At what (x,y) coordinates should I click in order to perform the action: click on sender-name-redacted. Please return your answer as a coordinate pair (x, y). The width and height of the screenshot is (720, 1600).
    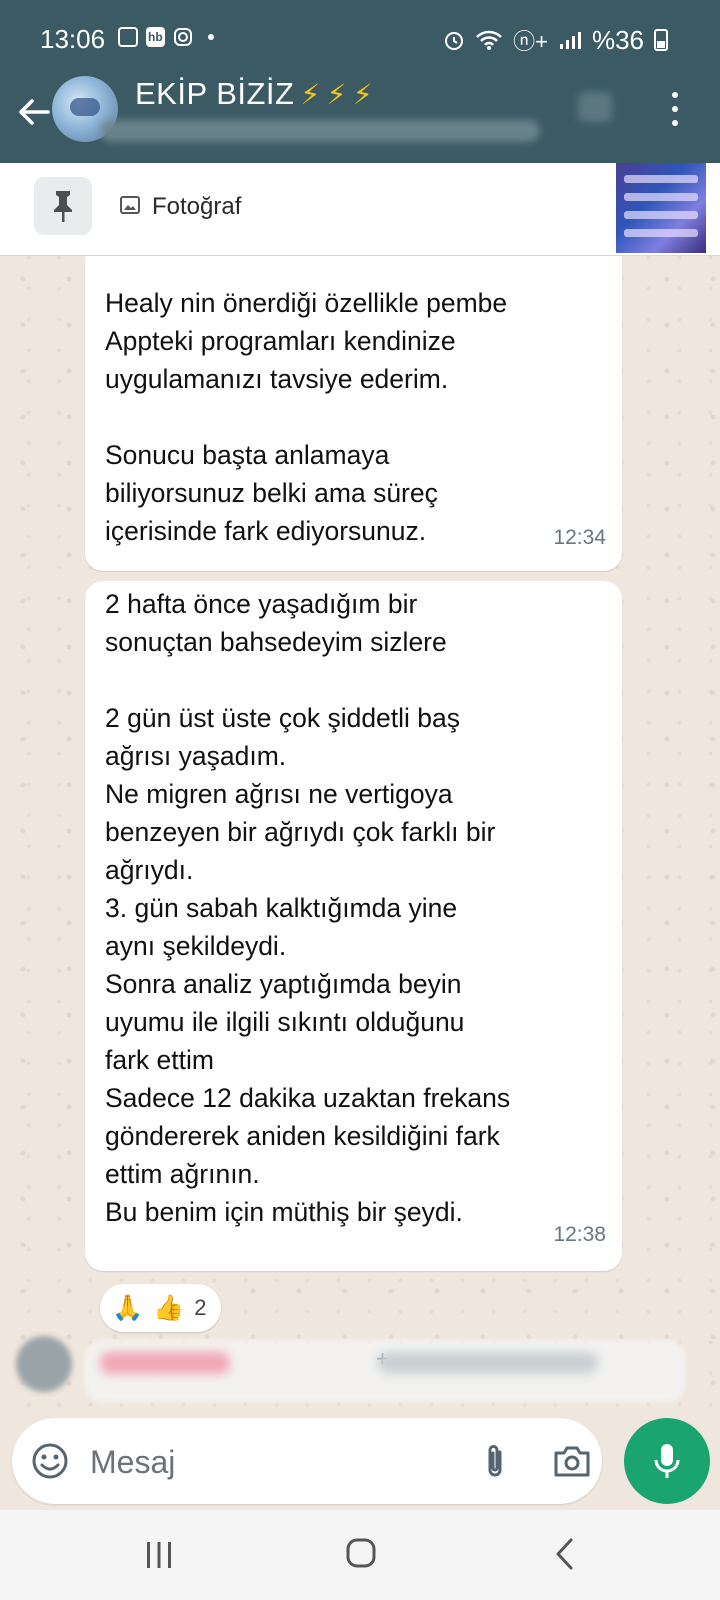
    Looking at the image, I should click on (165, 1363).